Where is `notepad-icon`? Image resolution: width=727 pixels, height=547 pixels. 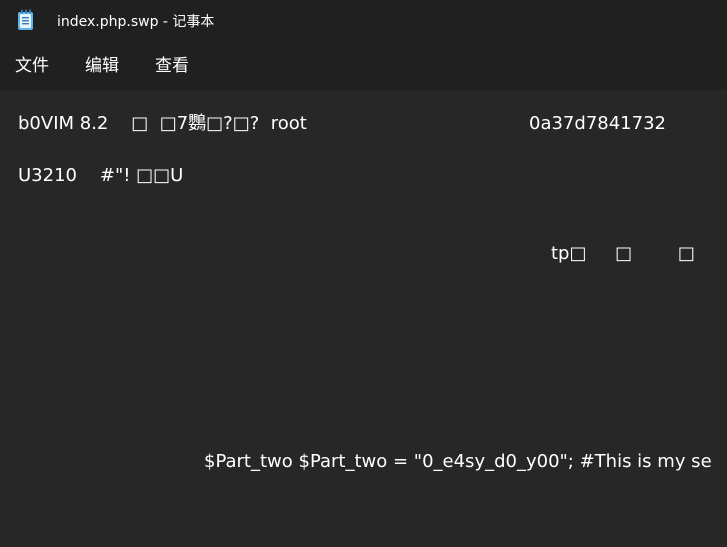 notepad-icon is located at coordinates (26, 20).